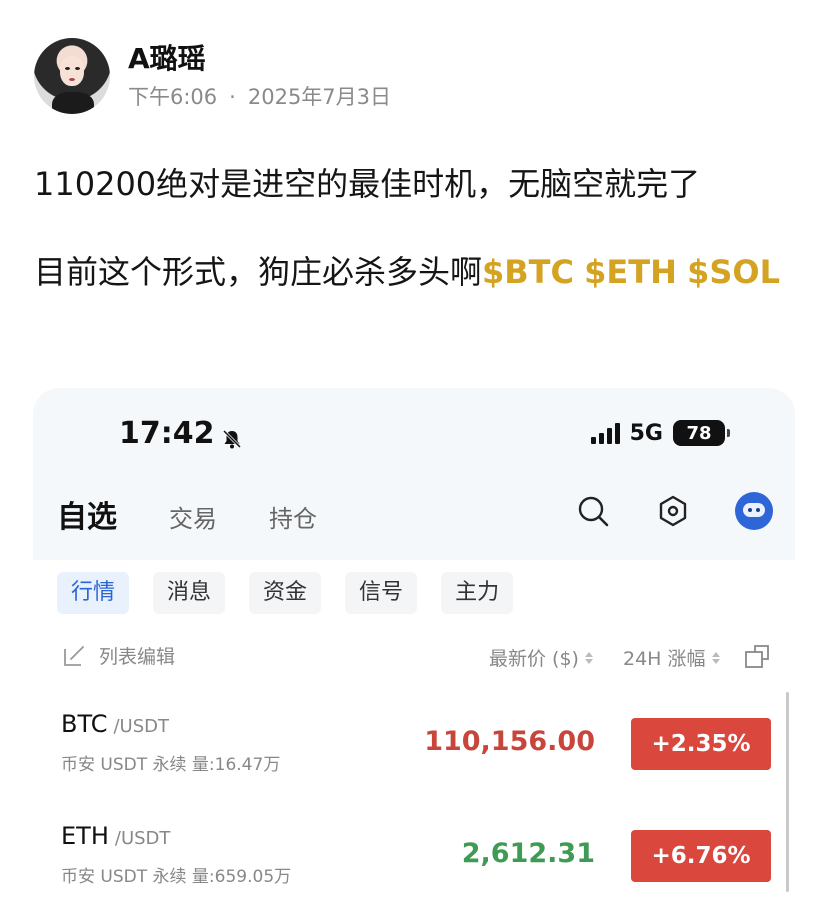  I want to click on list-edit-label: 列表编辑, so click(137, 657).